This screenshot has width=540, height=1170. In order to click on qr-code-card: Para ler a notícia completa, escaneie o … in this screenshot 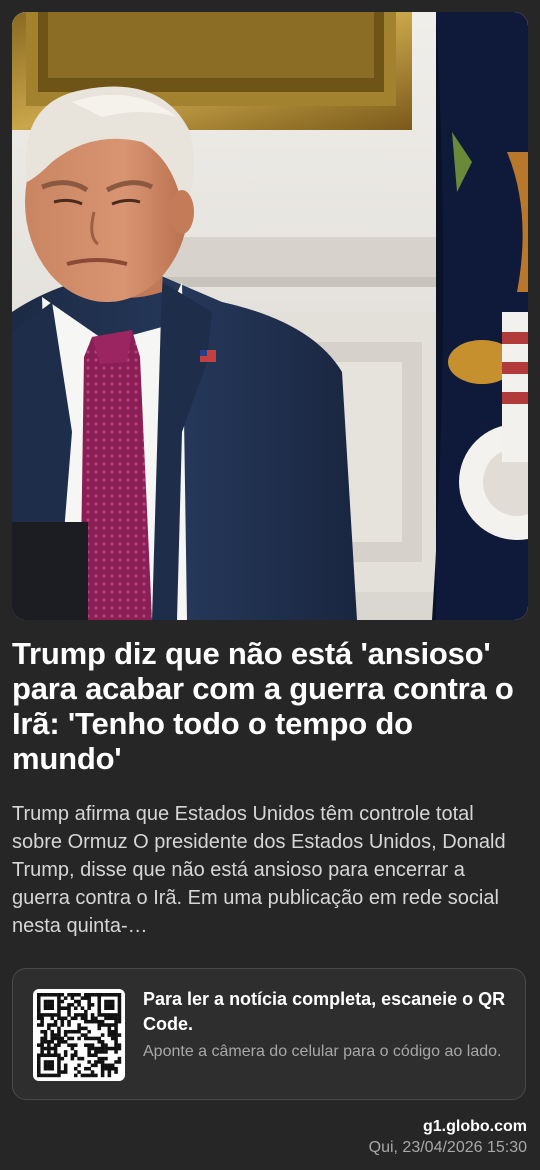, I will do `click(269, 1034)`.